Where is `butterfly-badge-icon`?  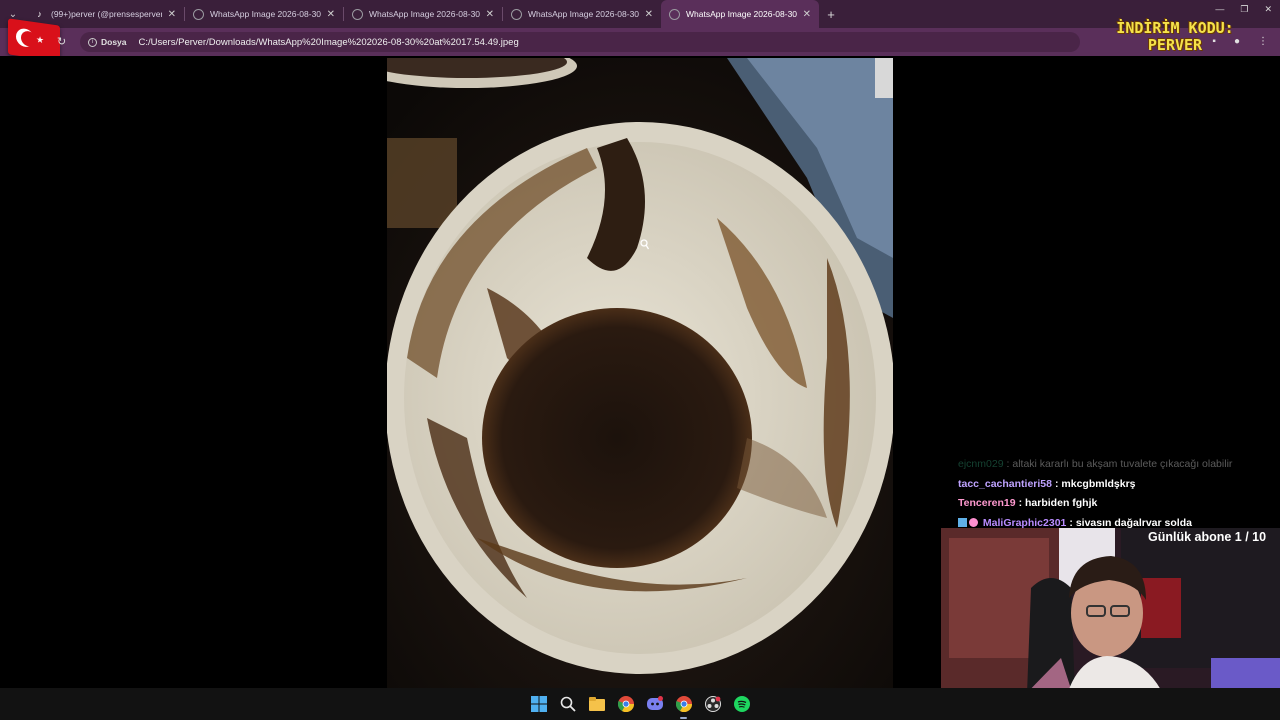
butterfly-badge-icon is located at coordinates (973, 523).